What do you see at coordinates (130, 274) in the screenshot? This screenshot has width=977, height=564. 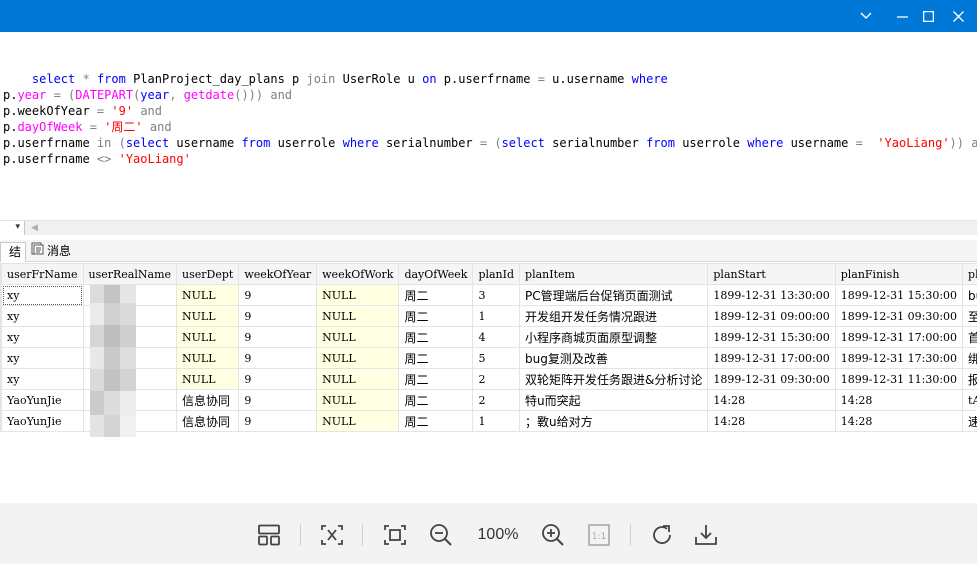 I see `column-header: userRealName` at bounding box center [130, 274].